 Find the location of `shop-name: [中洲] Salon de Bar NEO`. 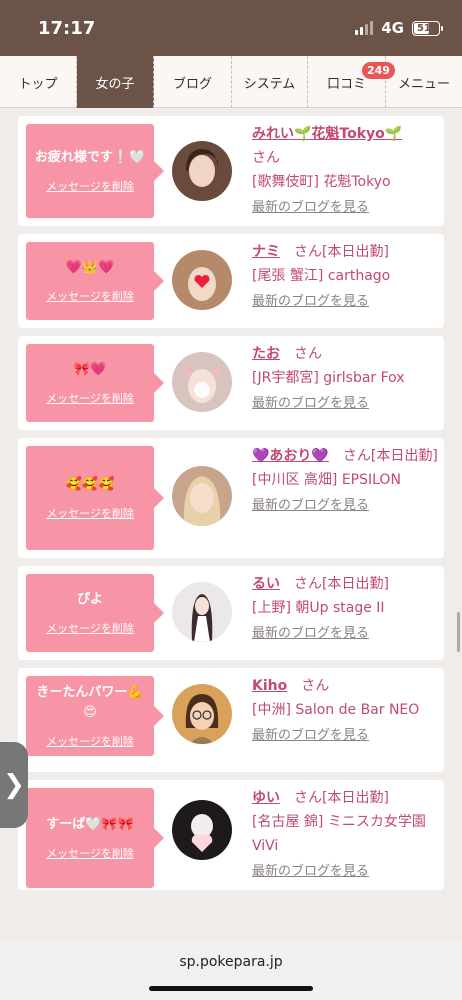

shop-name: [中洲] Salon de Bar NEO is located at coordinates (336, 710).